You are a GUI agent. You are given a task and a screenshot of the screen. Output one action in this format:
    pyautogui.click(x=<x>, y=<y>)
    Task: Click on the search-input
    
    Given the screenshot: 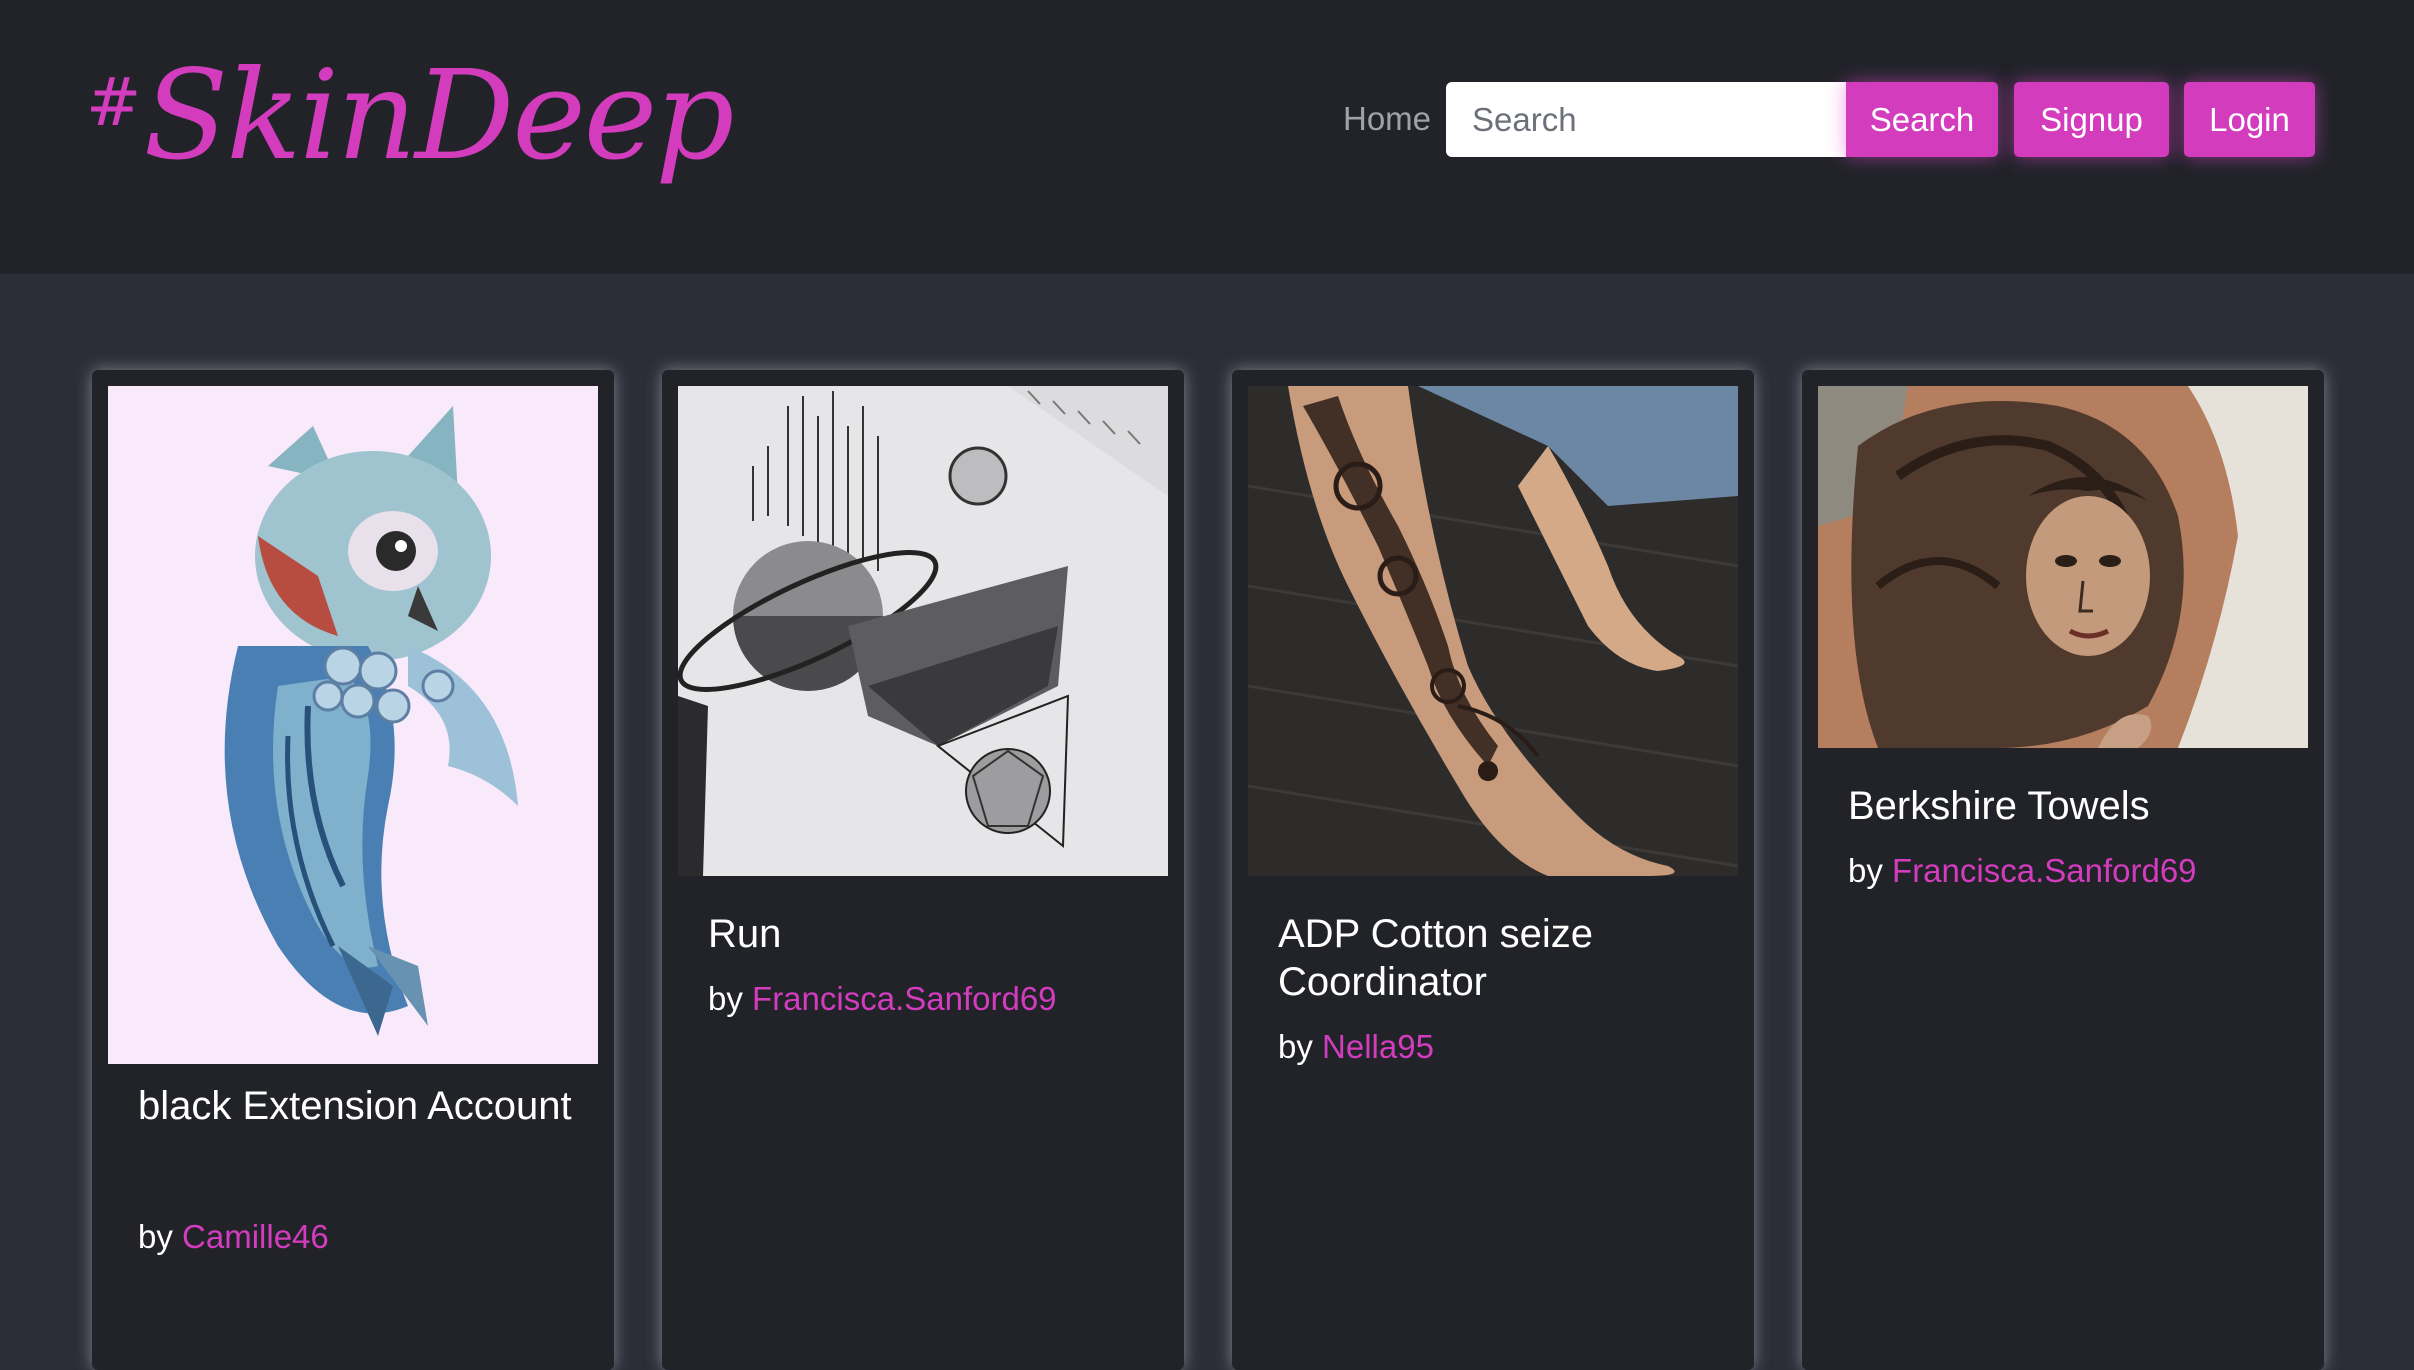 What is the action you would take?
    pyautogui.click(x=1646, y=119)
    